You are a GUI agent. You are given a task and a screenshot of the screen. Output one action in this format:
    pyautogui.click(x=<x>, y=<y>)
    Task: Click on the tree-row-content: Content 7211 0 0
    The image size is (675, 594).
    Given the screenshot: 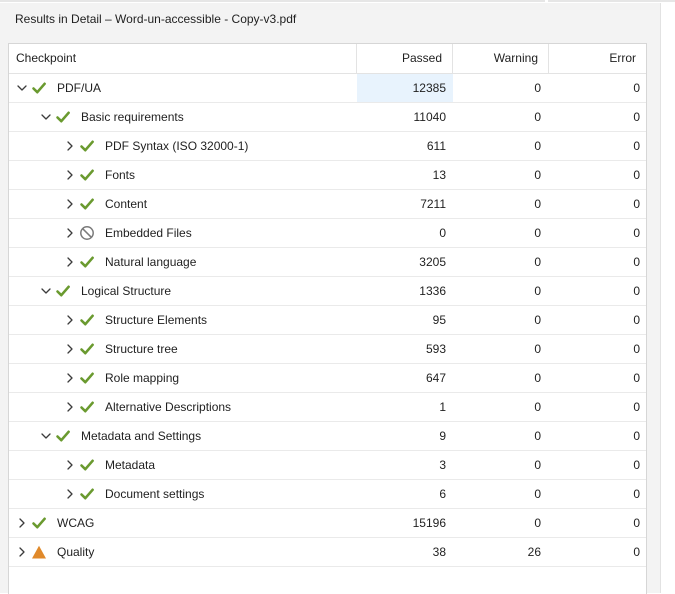 What is the action you would take?
    pyautogui.click(x=327, y=204)
    